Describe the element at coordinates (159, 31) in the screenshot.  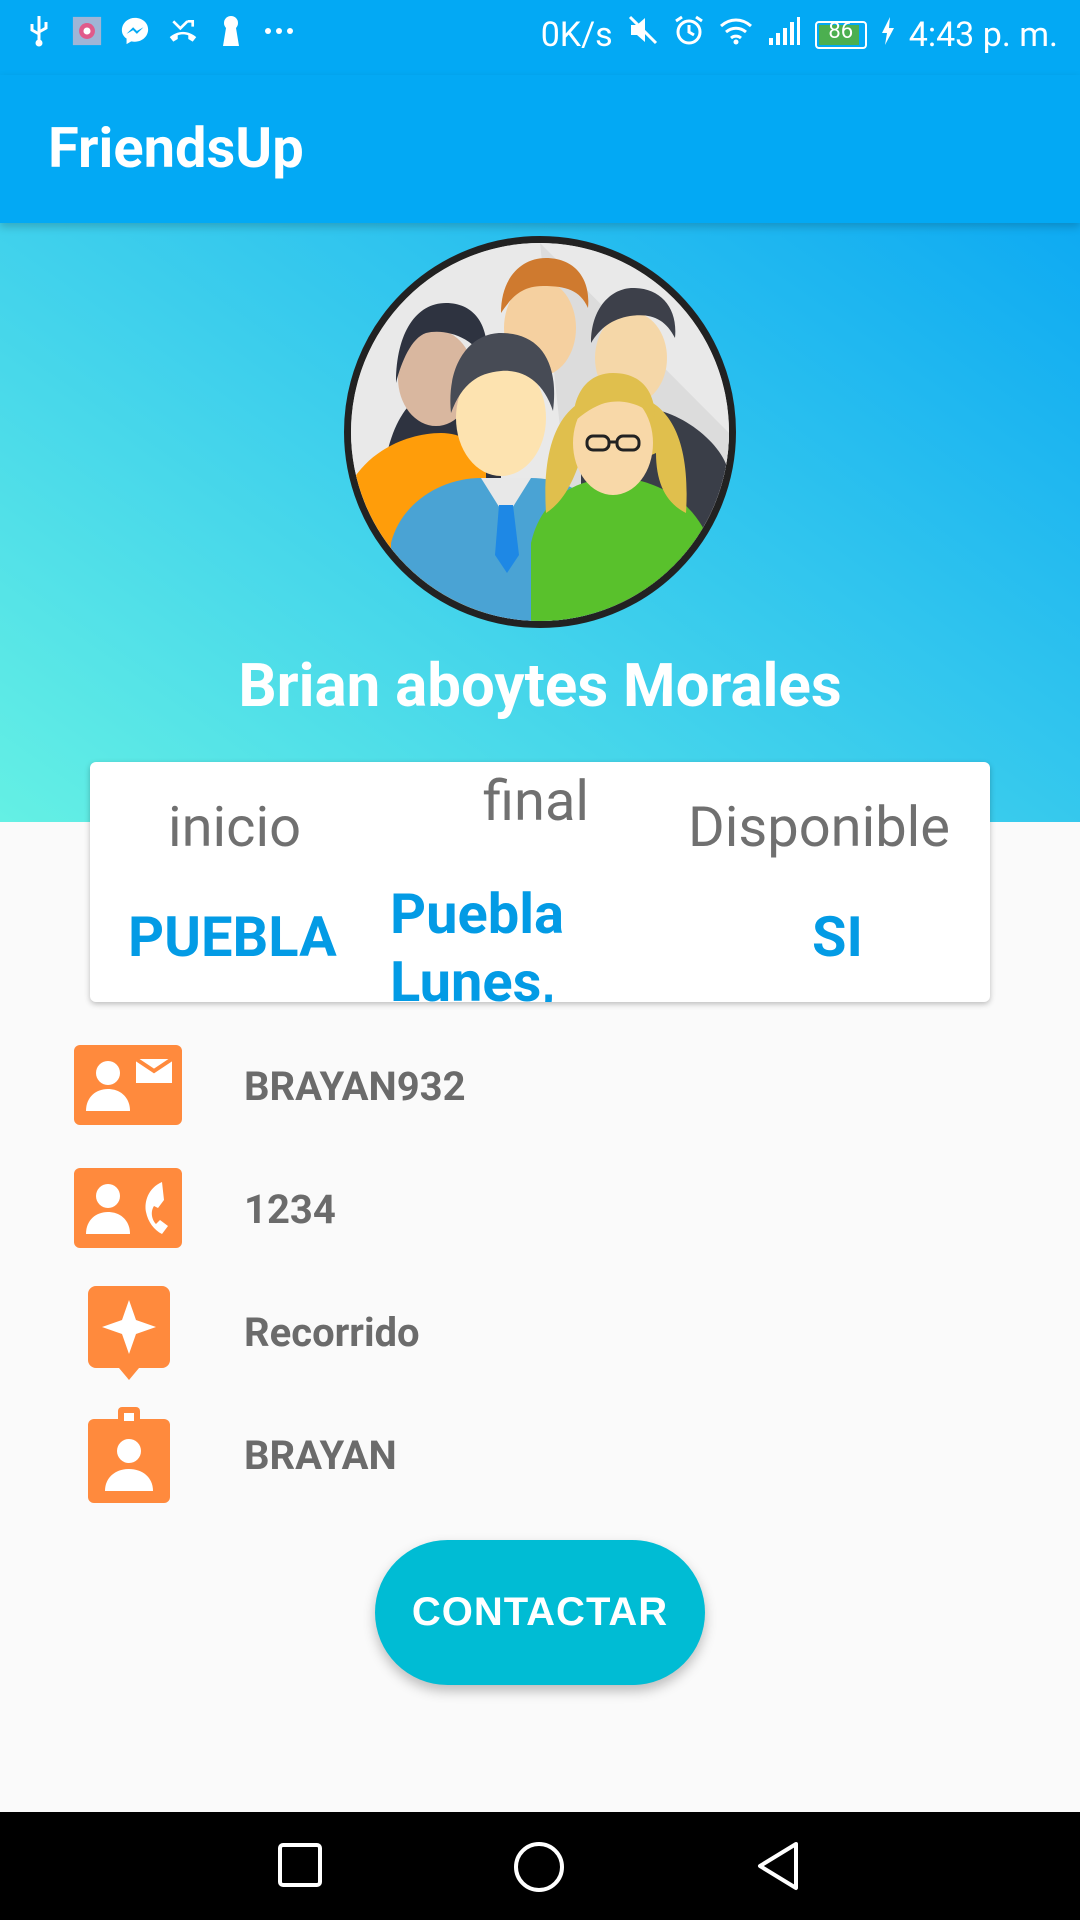
I see `status-notification-icons` at that location.